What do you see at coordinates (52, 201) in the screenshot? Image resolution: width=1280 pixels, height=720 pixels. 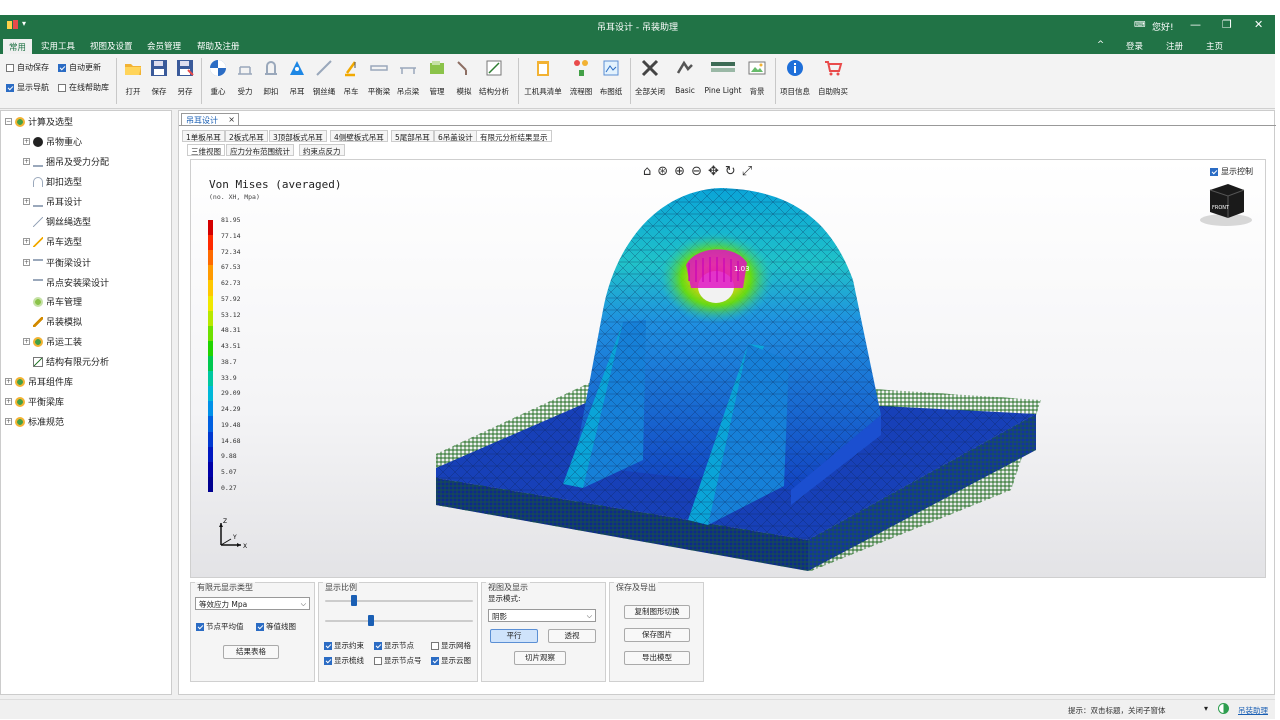 I see `tree-node-lug-design: + 吊耳设计` at bounding box center [52, 201].